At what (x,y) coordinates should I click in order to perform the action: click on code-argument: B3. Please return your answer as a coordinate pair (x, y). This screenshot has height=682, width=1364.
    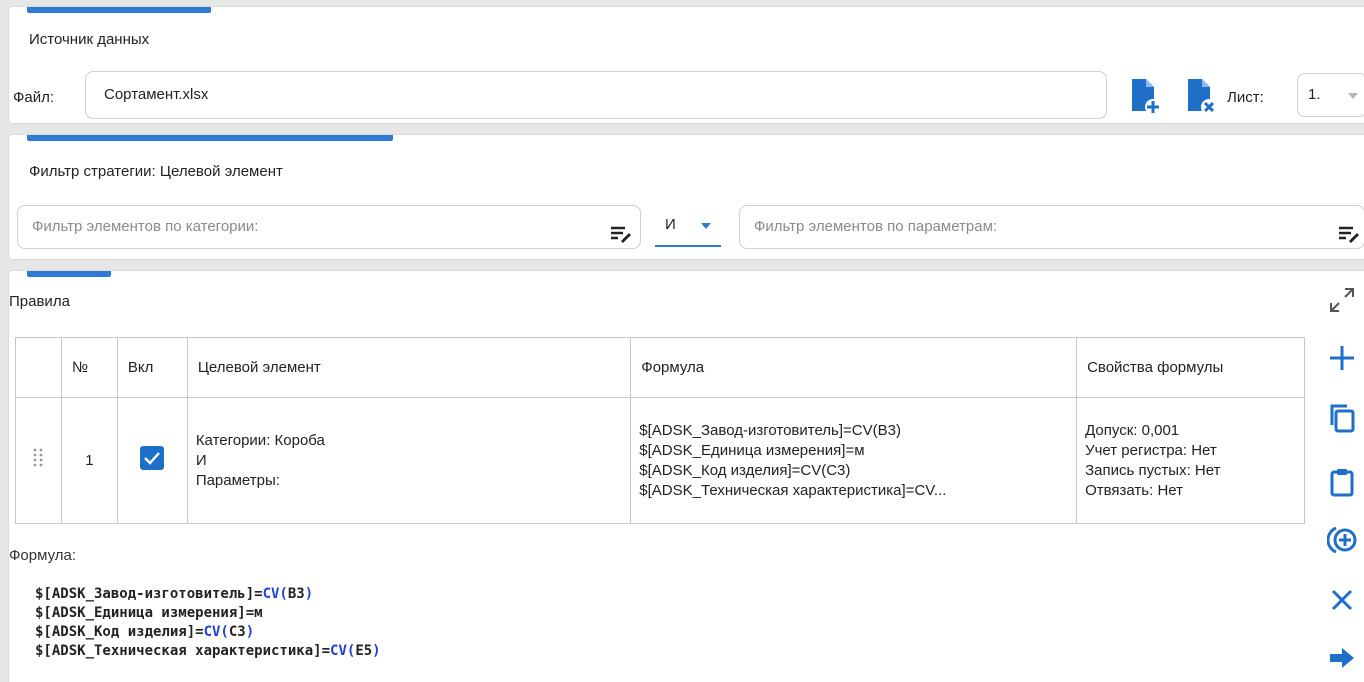
    Looking at the image, I should click on (296, 594).